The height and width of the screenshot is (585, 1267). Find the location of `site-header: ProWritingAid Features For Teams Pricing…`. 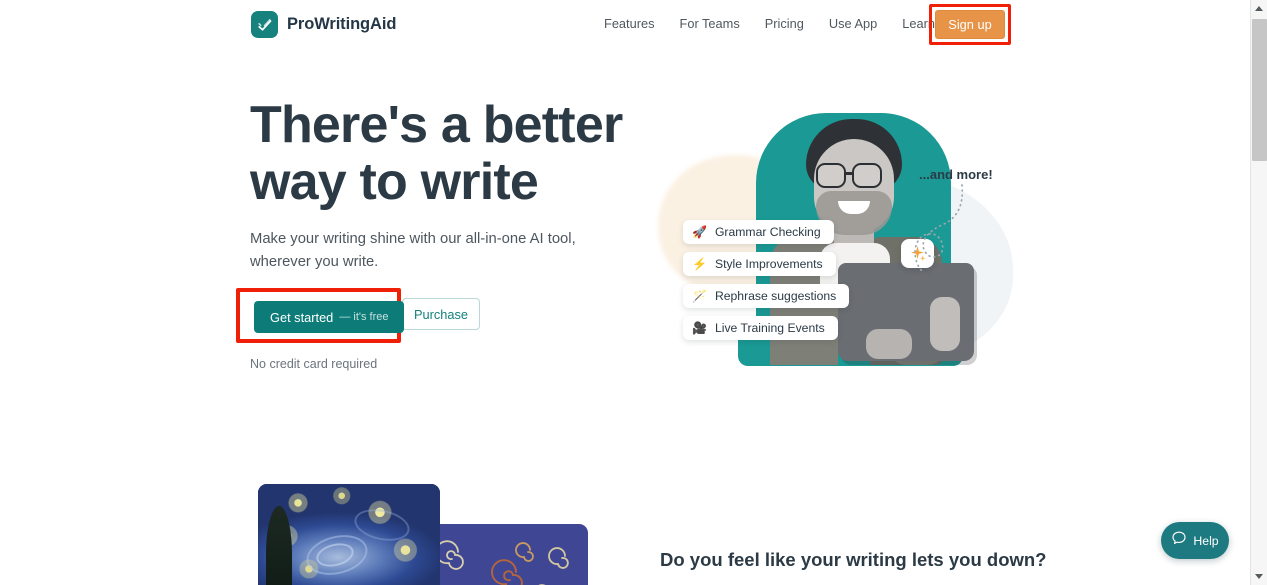

site-header: ProWritingAid Features For Teams Pricing… is located at coordinates (625, 24).